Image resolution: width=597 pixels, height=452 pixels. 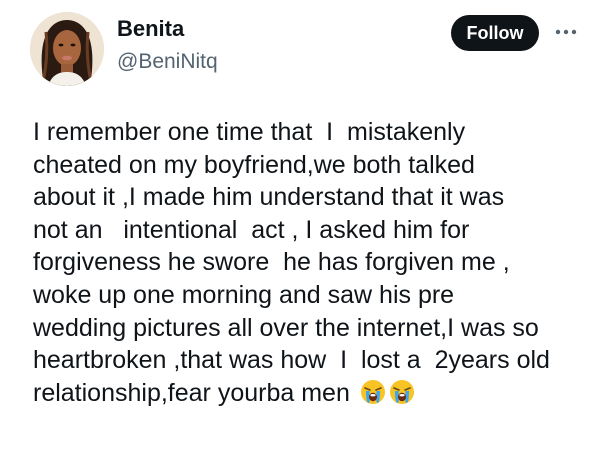 I want to click on avatar, so click(x=67, y=49).